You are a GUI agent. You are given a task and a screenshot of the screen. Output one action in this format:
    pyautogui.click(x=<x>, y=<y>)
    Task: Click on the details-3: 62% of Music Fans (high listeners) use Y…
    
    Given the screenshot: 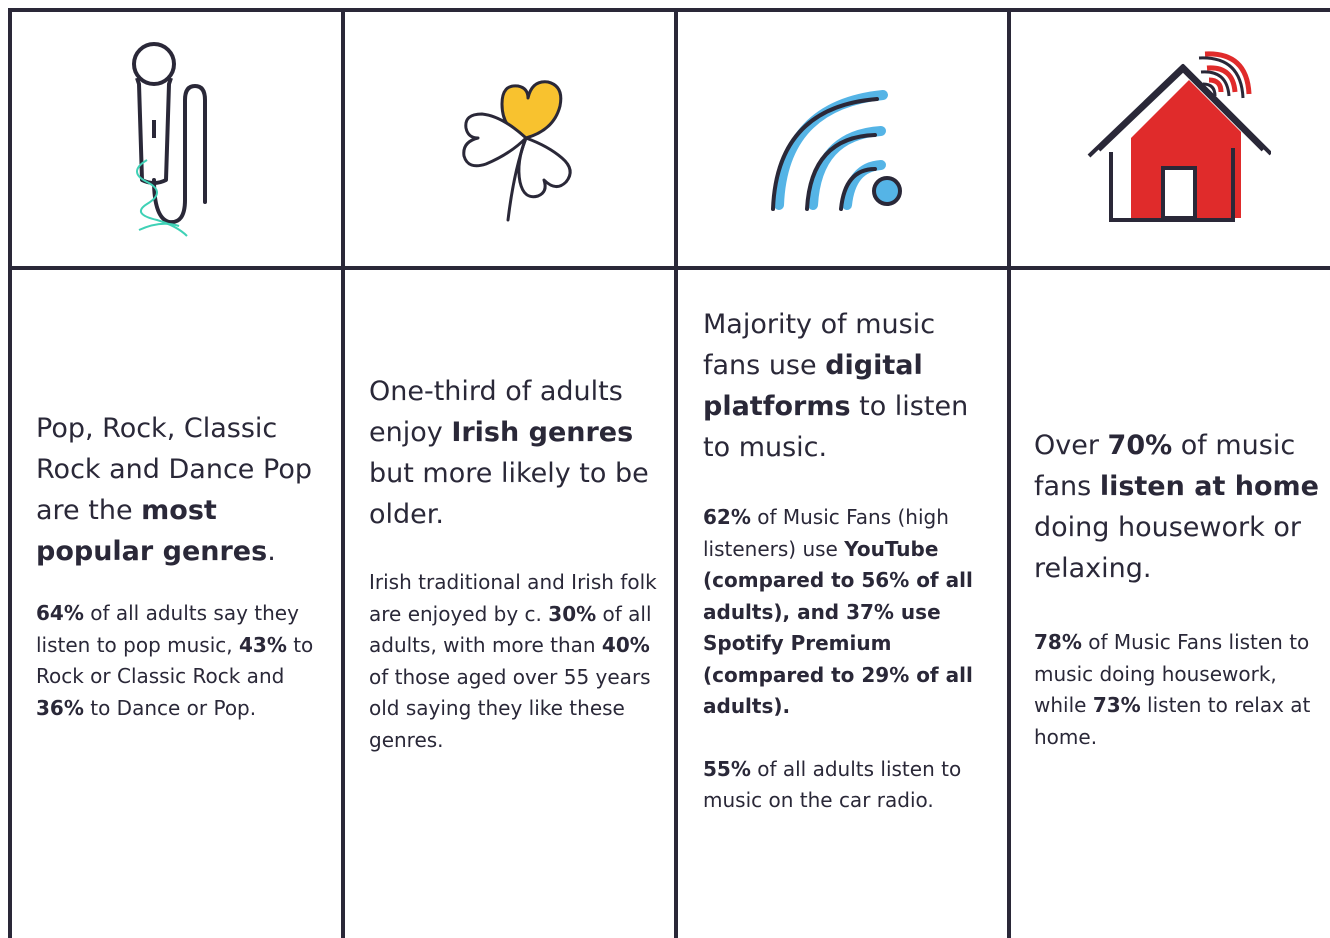 What is the action you would take?
    pyautogui.click(x=848, y=659)
    